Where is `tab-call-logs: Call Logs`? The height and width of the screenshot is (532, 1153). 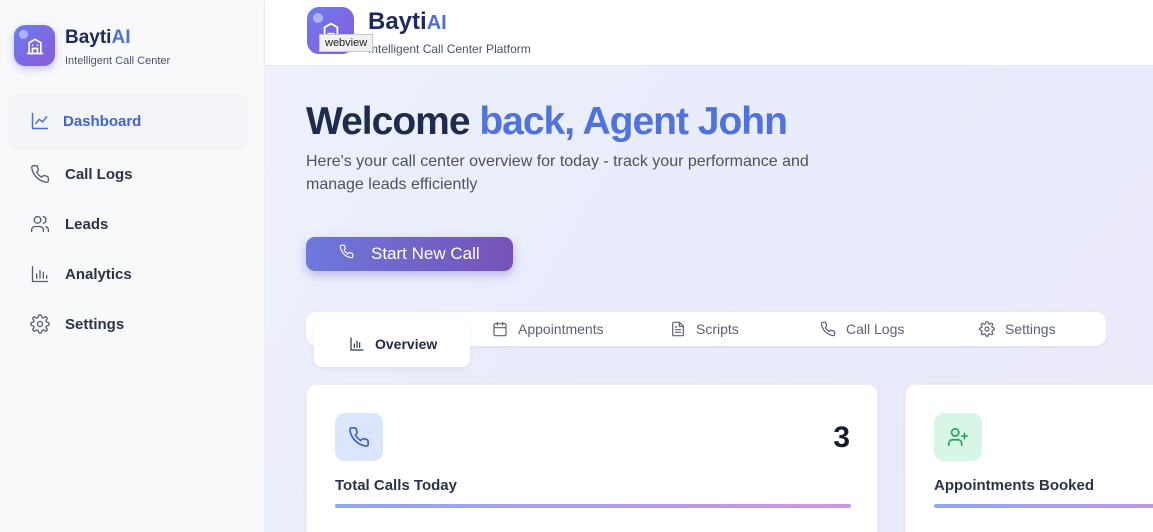 tab-call-logs: Call Logs is located at coordinates (862, 329).